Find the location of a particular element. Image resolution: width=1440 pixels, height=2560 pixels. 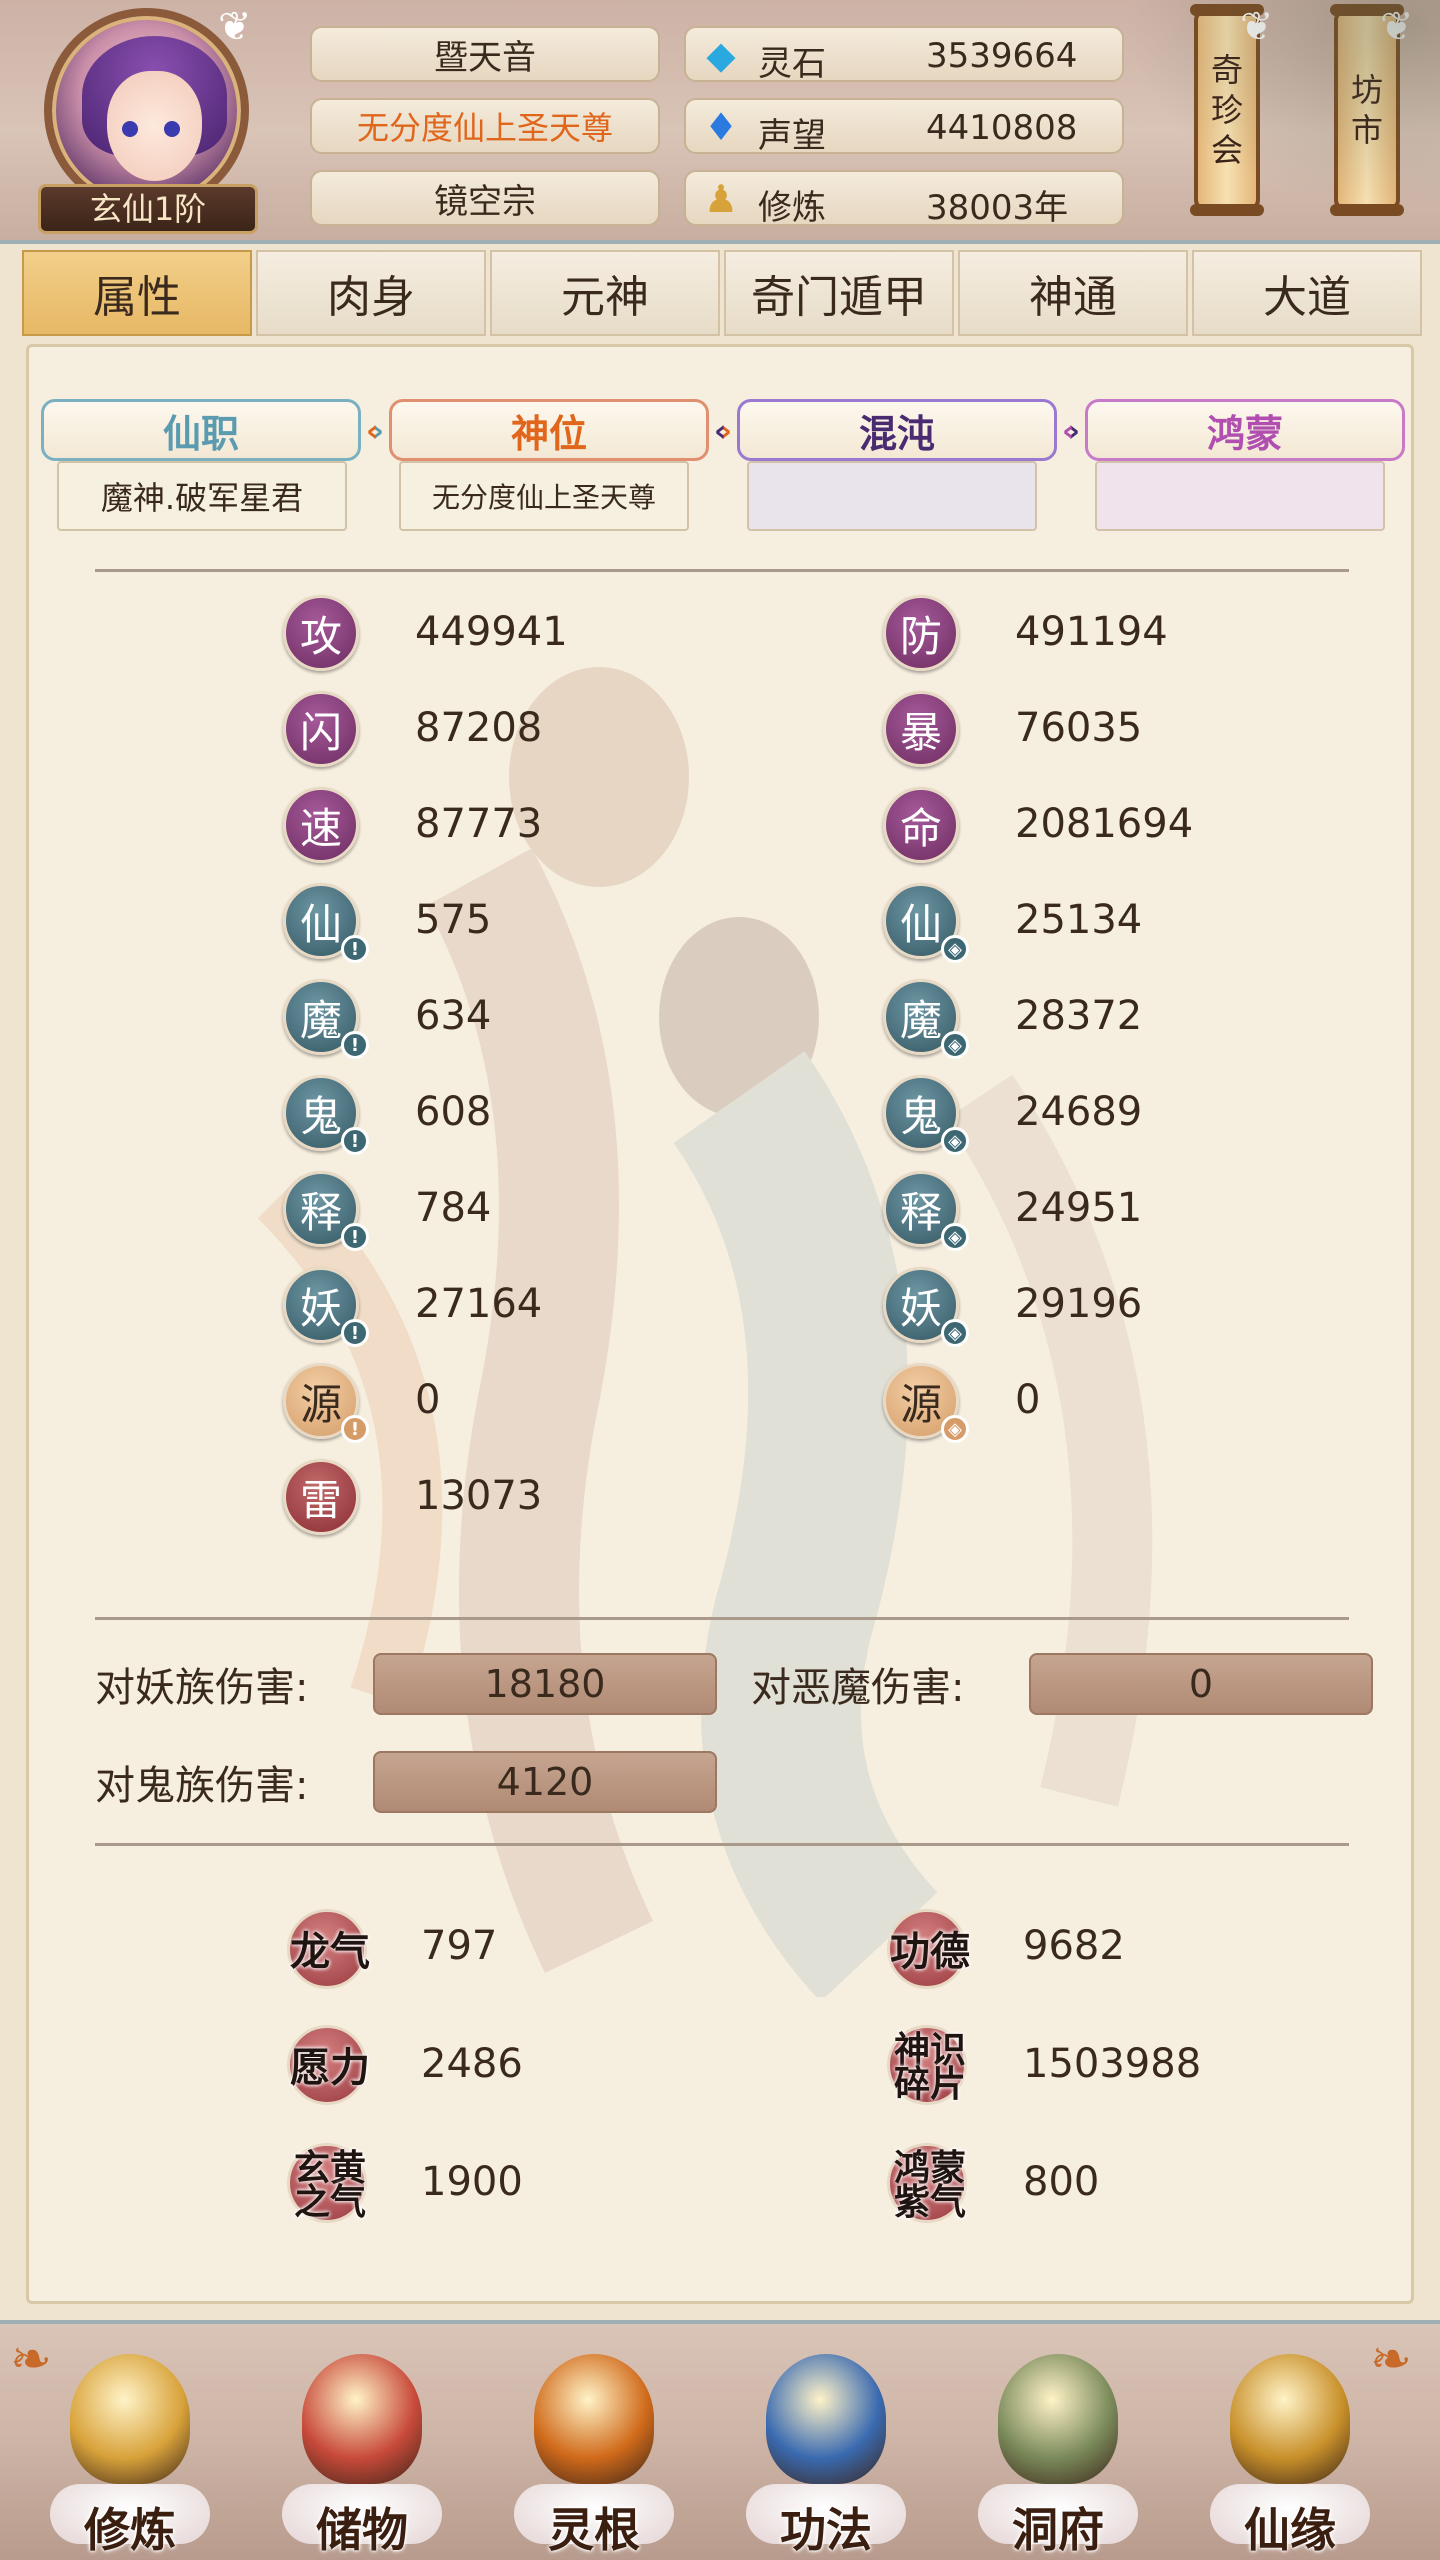

hongmeng-value is located at coordinates (1240, 496).